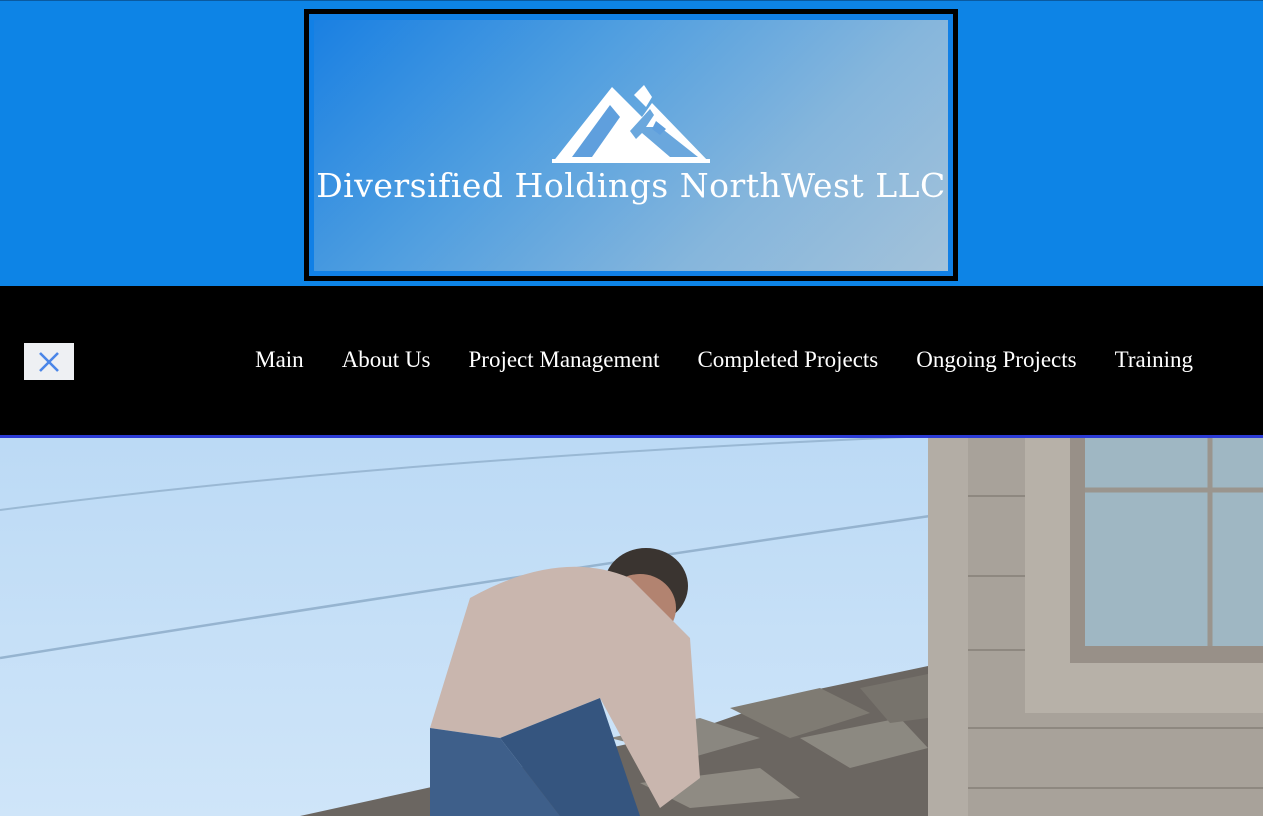  I want to click on nav-item-completed-projects: Completed Projects, so click(787, 360).